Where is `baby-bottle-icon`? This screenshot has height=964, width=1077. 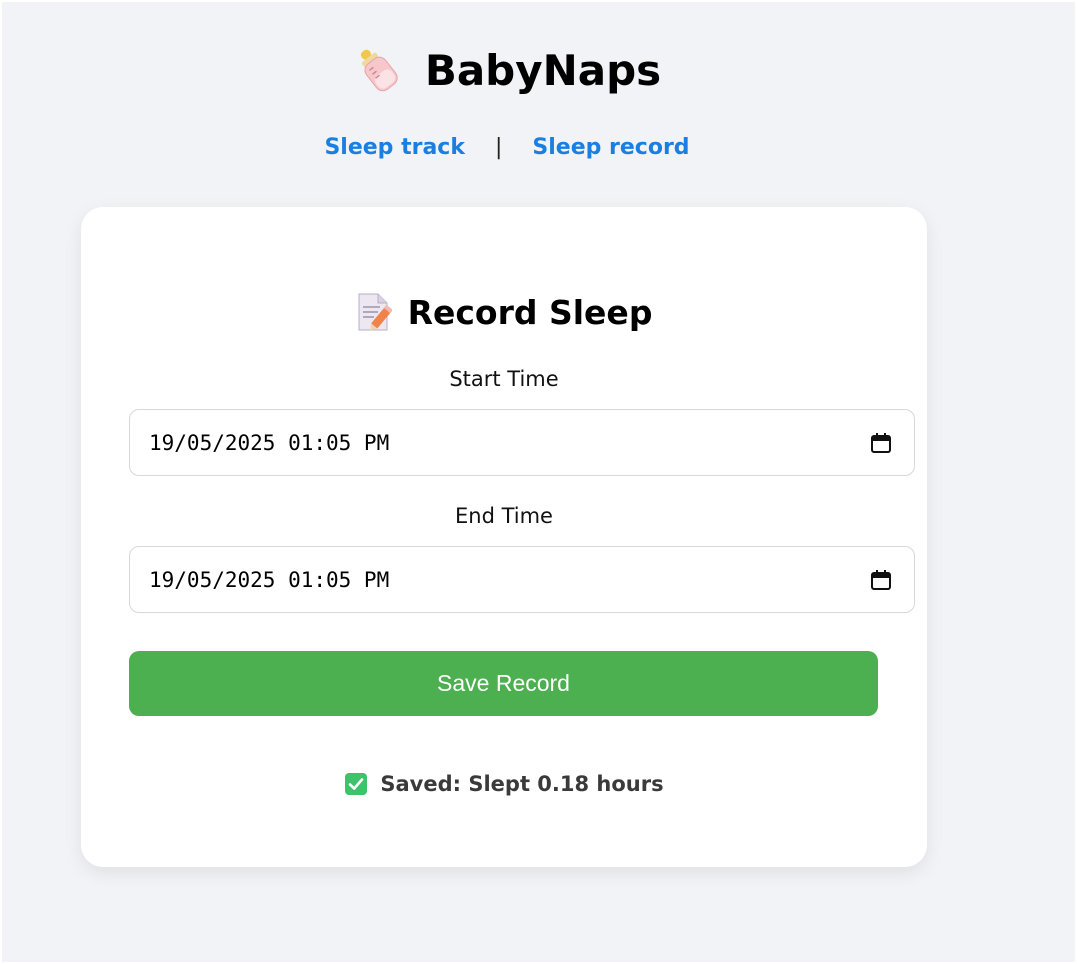
baby-bottle-icon is located at coordinates (378, 70).